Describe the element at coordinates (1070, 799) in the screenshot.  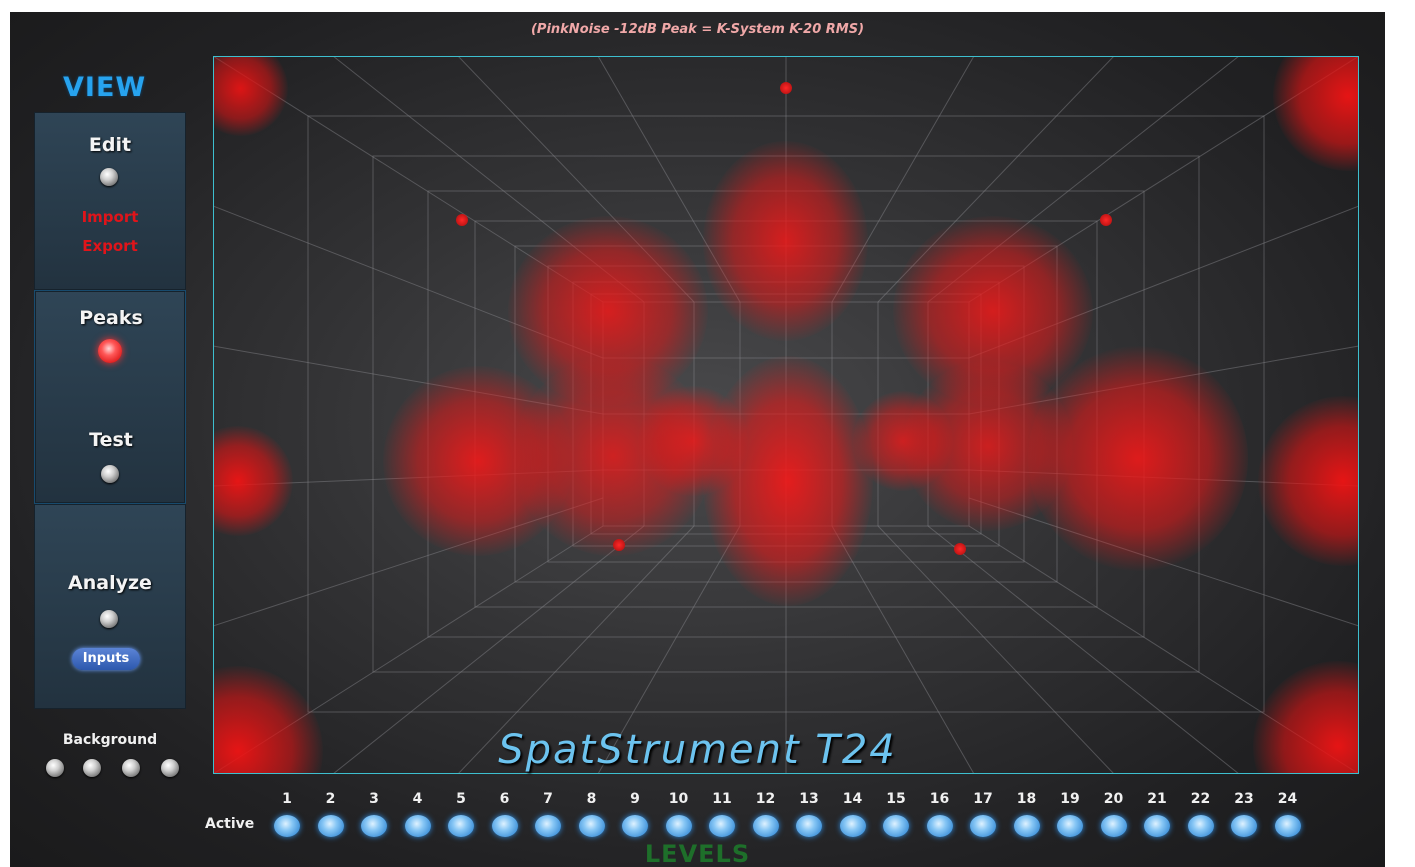
I see `channel-number: 19` at that location.